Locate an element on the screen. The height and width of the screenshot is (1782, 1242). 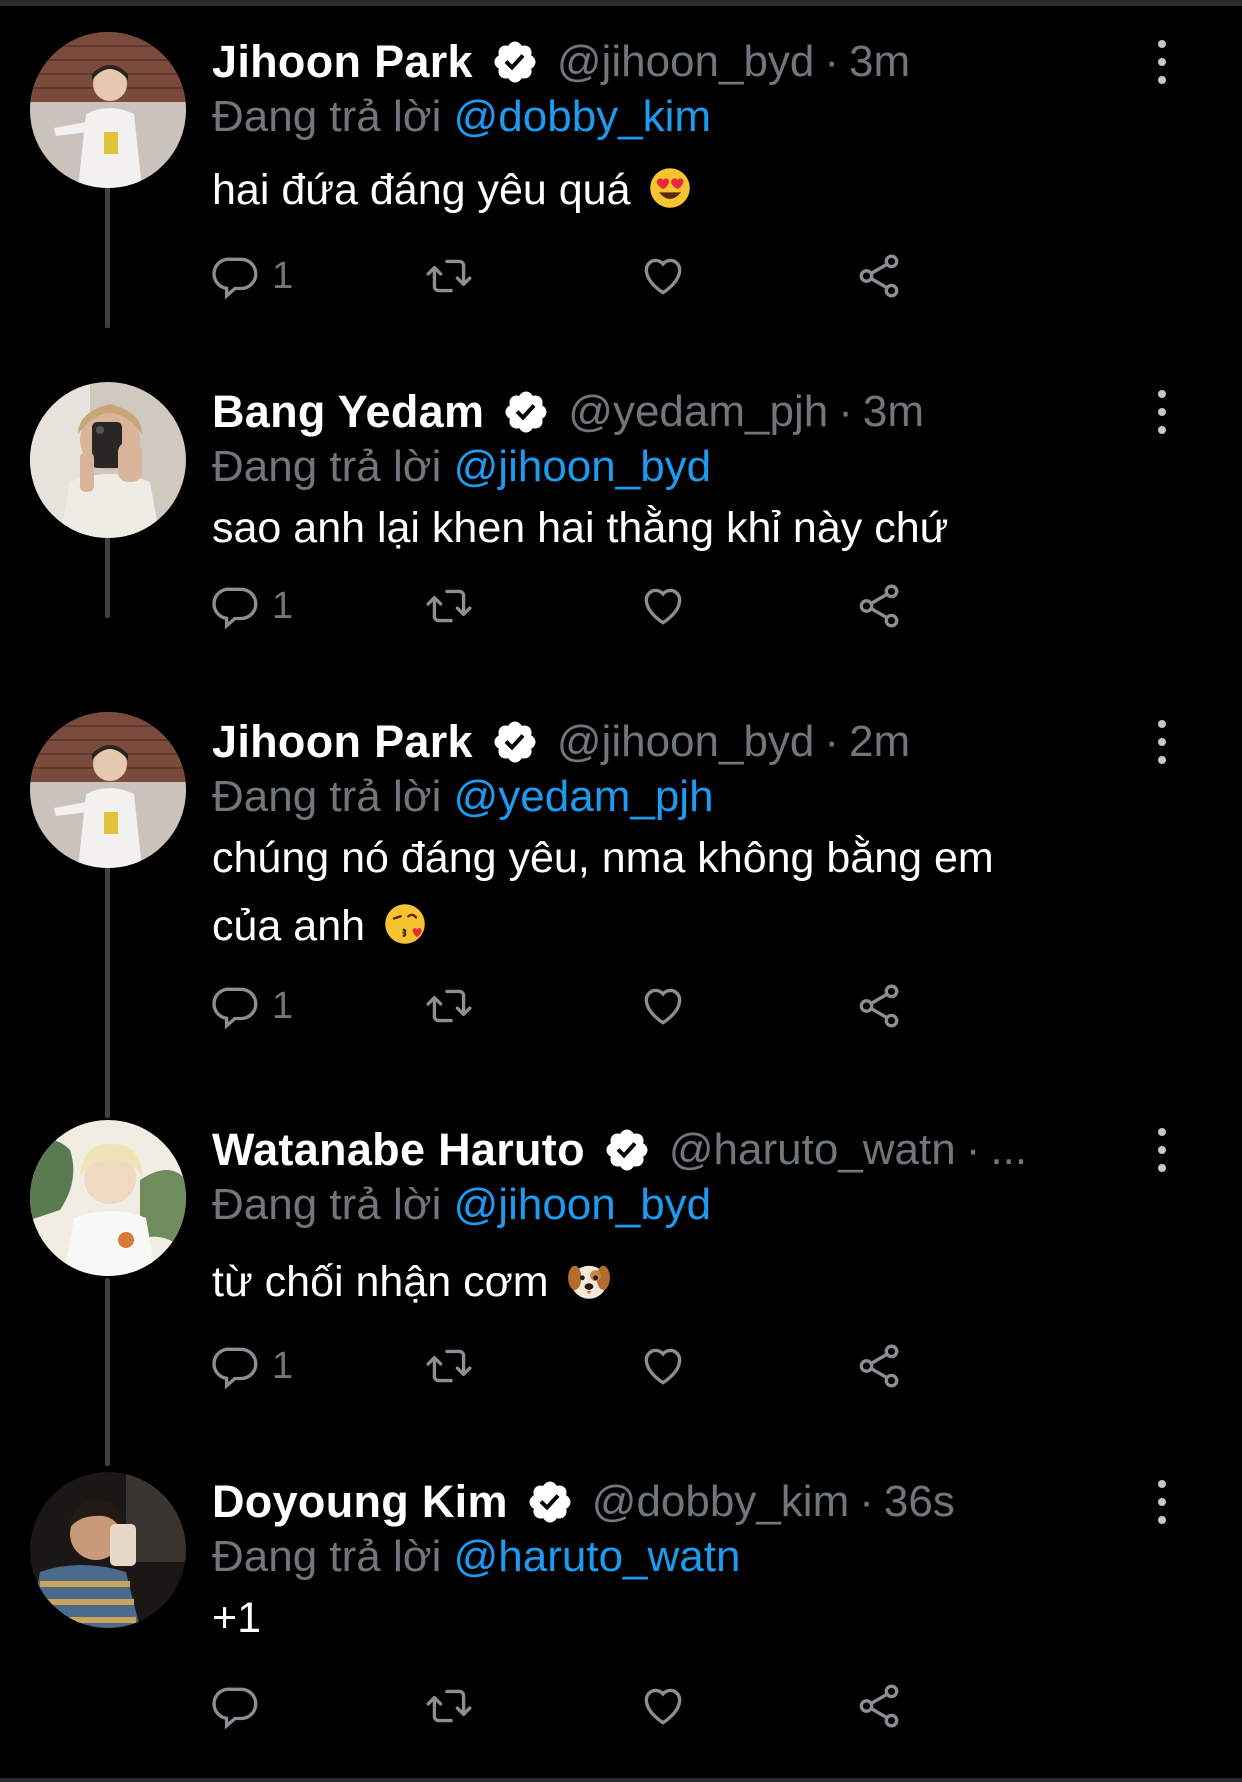
tweet-text-content: từ chối nhận cơm is located at coordinates (380, 1282).